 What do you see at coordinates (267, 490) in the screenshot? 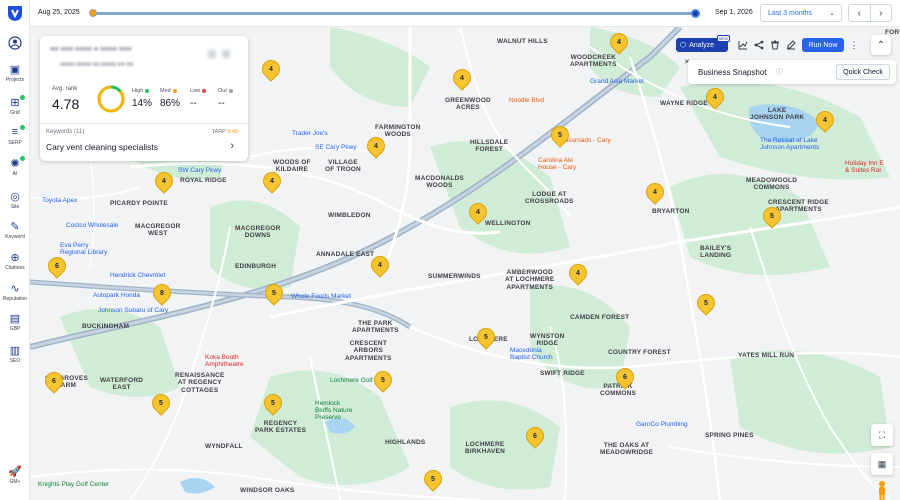
I see `map-area-label: WINDSOR OAKS` at bounding box center [267, 490].